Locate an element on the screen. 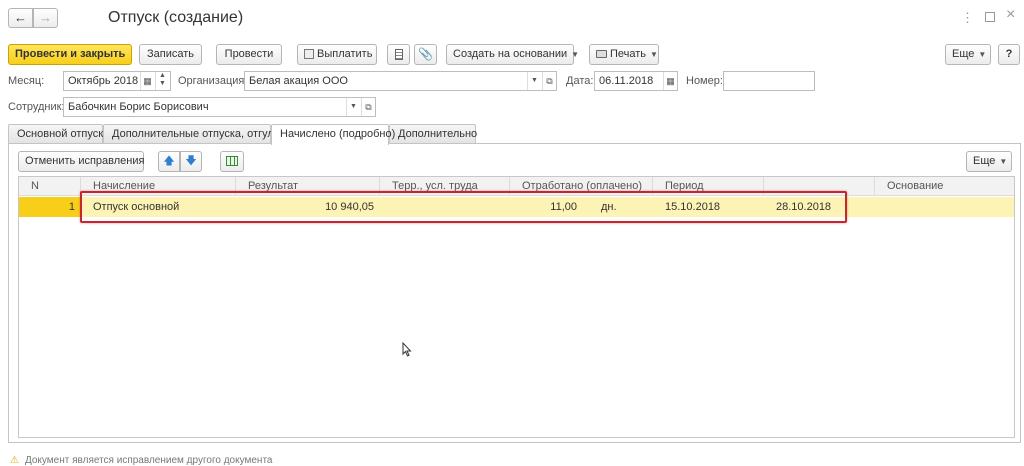  arrow-down-icon: 🡇 is located at coordinates (191, 161).